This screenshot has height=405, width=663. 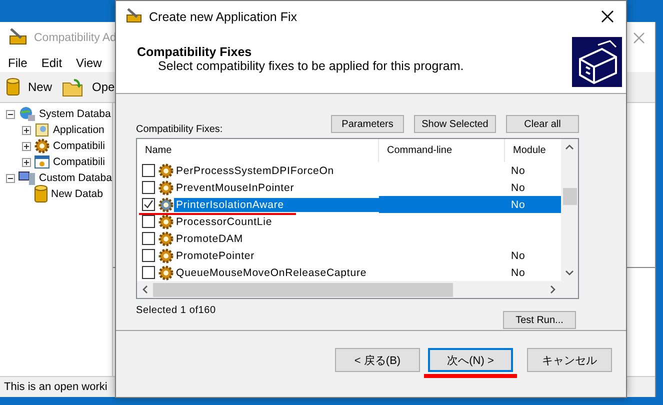 I want to click on fix-name: PerProcessSystemDPIForceOn, so click(x=276, y=171).